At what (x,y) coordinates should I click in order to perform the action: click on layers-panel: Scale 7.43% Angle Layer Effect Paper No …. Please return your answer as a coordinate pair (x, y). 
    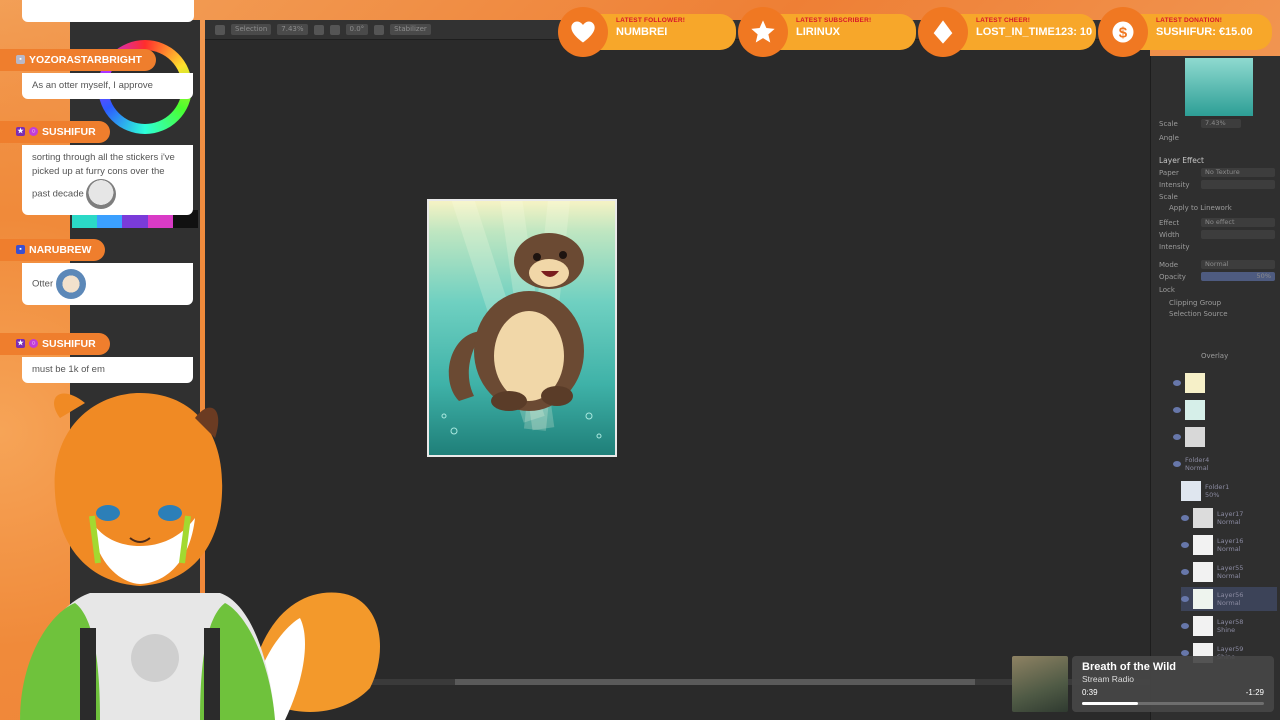
    Looking at the image, I should click on (1215, 388).